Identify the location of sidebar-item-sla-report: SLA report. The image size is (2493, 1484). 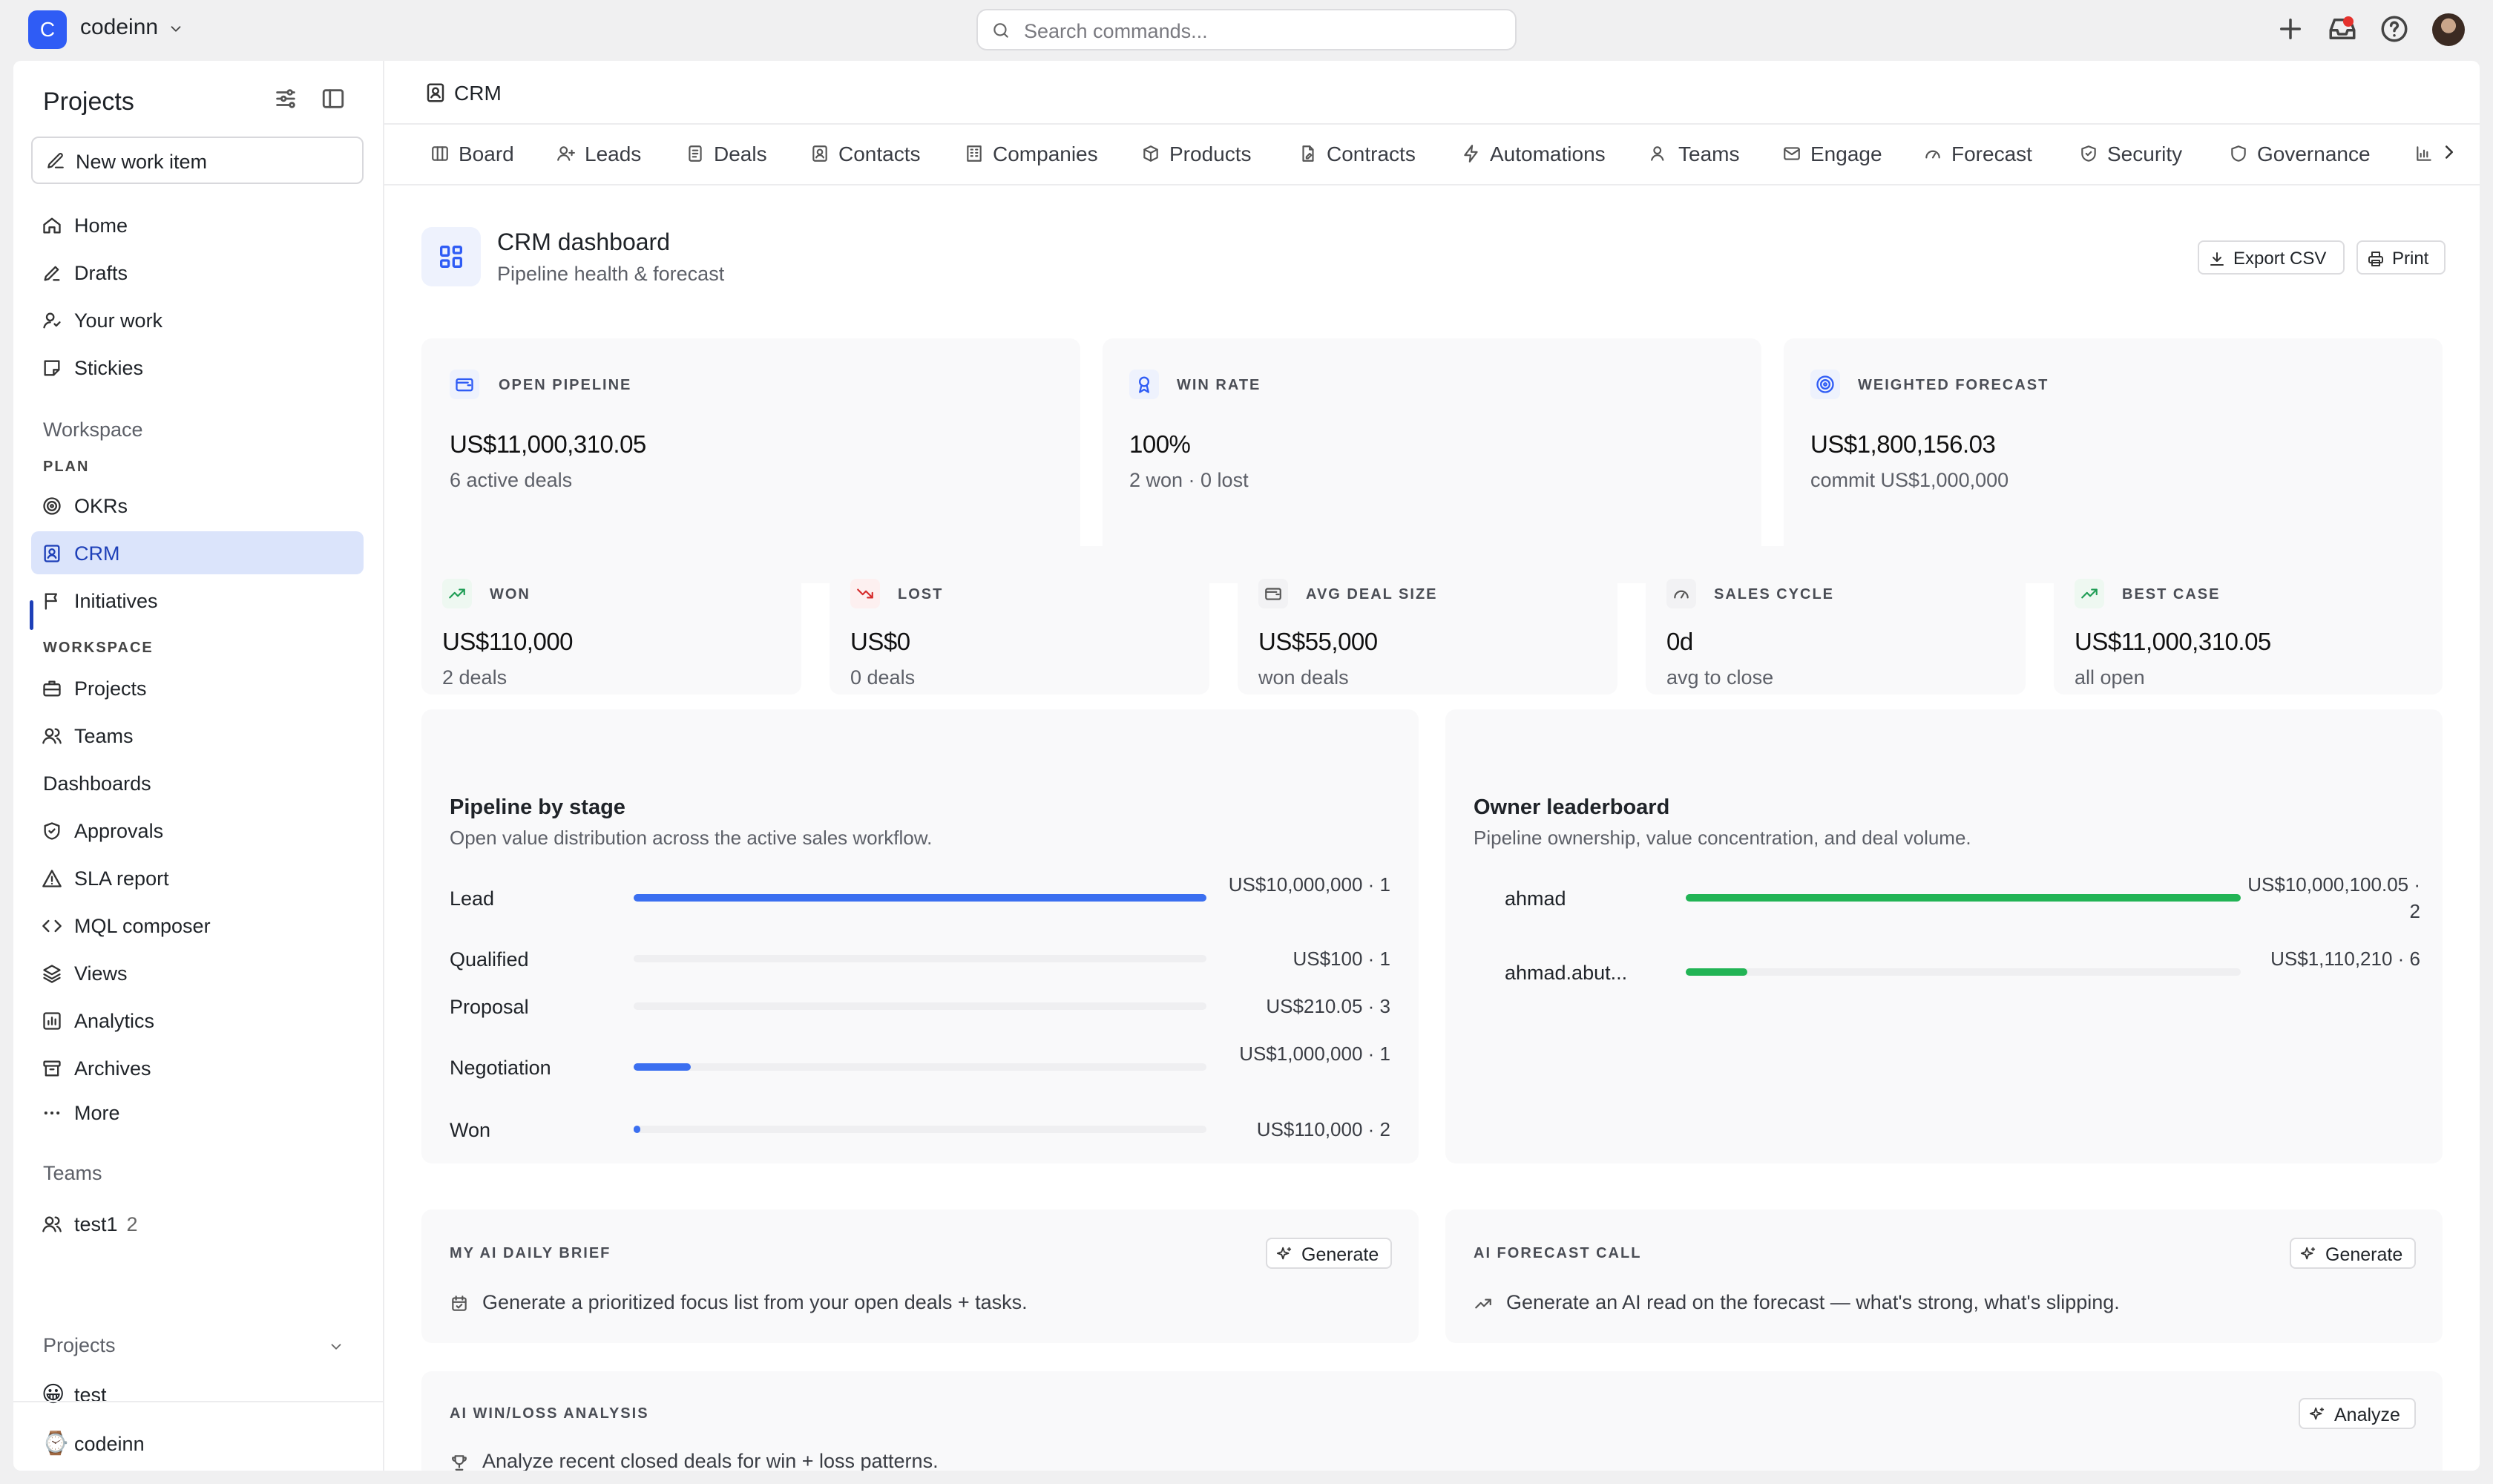
(205, 877).